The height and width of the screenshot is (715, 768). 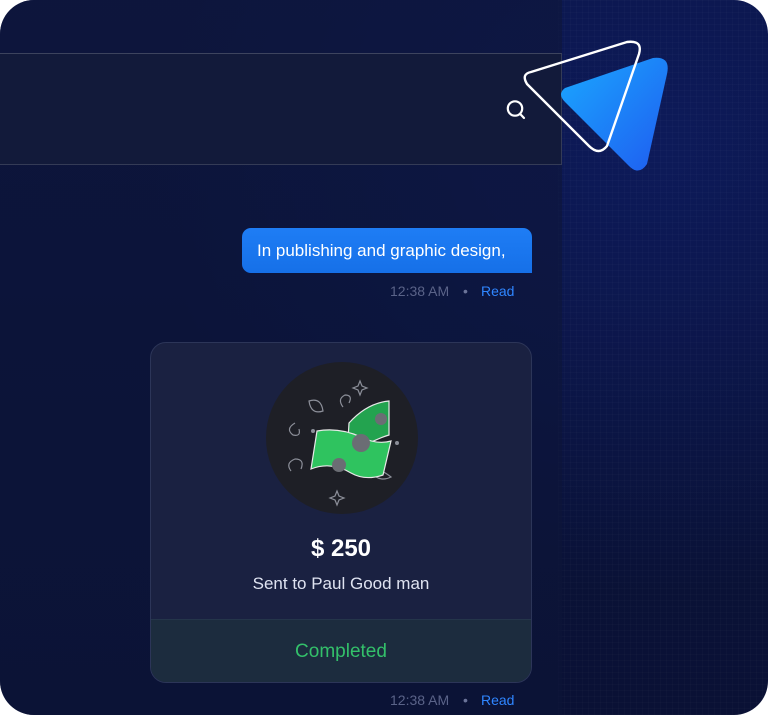 I want to click on chat-header, so click(x=281, y=109).